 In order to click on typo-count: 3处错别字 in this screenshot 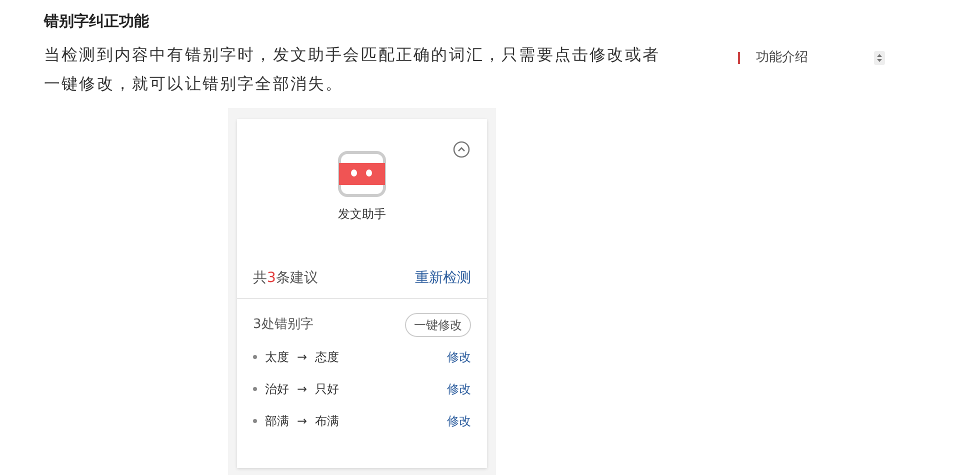, I will do `click(283, 325)`.